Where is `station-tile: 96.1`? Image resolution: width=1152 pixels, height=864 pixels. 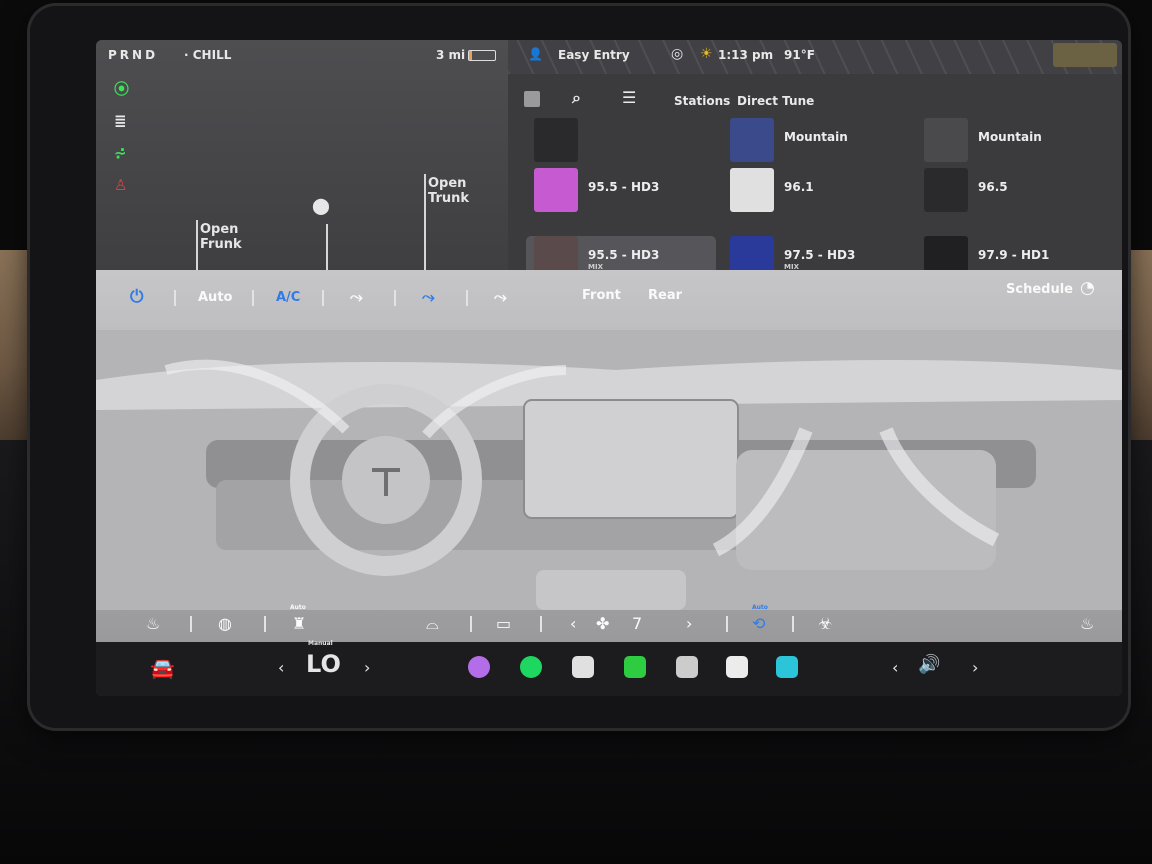 station-tile: 96.1 is located at coordinates (817, 190).